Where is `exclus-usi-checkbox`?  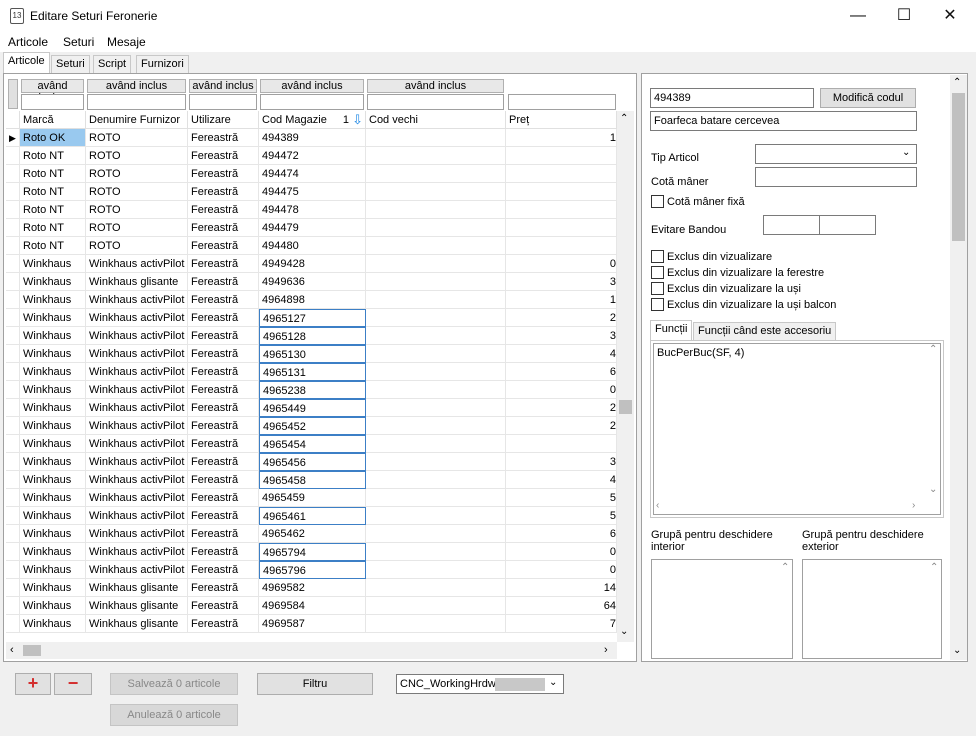
exclus-usi-checkbox is located at coordinates (657, 288).